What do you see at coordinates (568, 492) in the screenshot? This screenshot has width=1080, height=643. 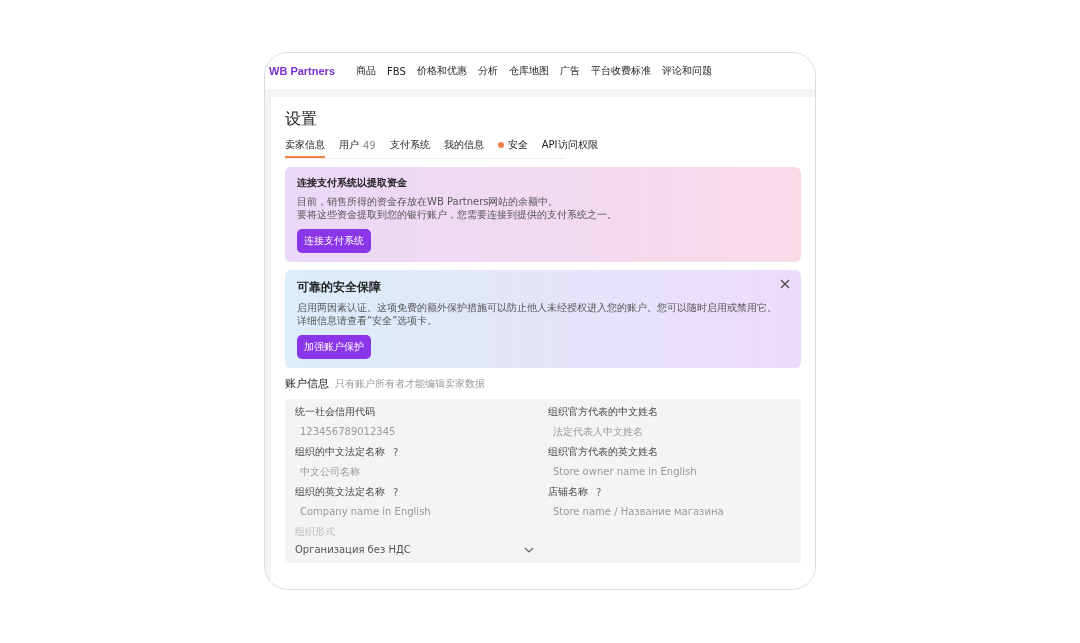 I see `field-label: 店铺名称` at bounding box center [568, 492].